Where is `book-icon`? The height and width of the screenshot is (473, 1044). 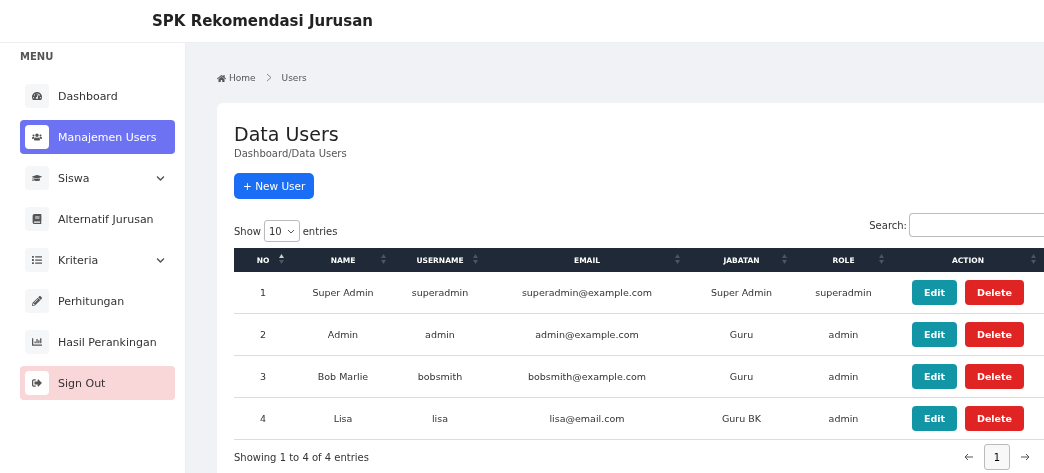
book-icon is located at coordinates (37, 219).